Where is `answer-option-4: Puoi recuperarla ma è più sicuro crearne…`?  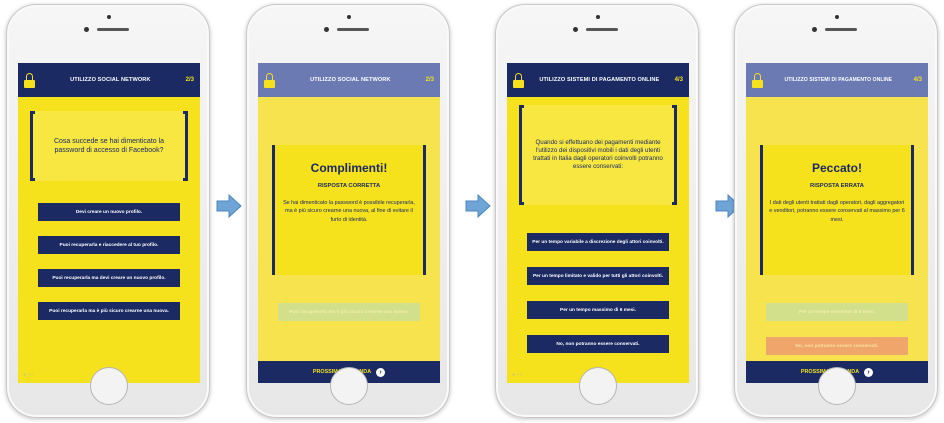
answer-option-4: Puoi recuperarla ma è più sicuro crearne… is located at coordinates (109, 311).